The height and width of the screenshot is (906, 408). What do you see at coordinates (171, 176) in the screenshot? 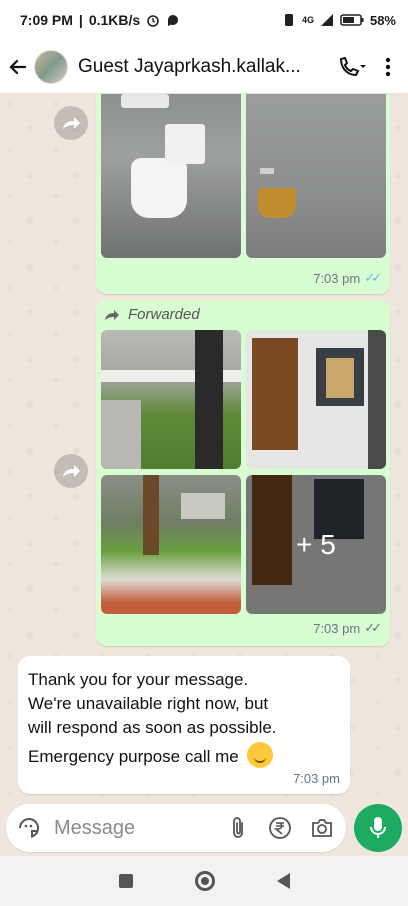
I see `album-image-toilet` at bounding box center [171, 176].